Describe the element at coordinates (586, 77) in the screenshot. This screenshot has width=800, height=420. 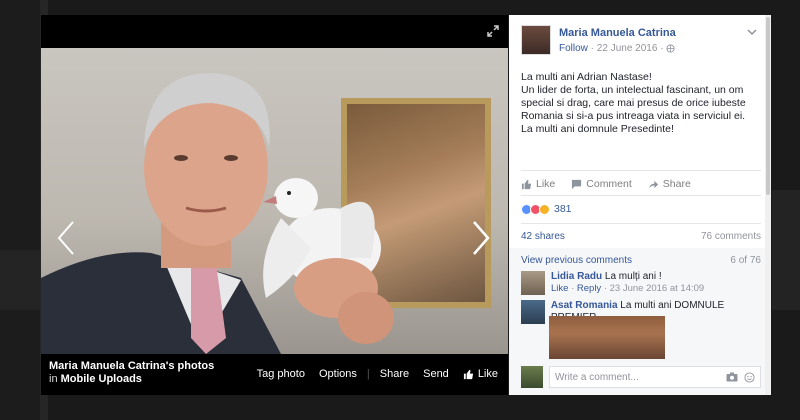
I see `post-line: La multi ani Adrian Nastase!` at that location.